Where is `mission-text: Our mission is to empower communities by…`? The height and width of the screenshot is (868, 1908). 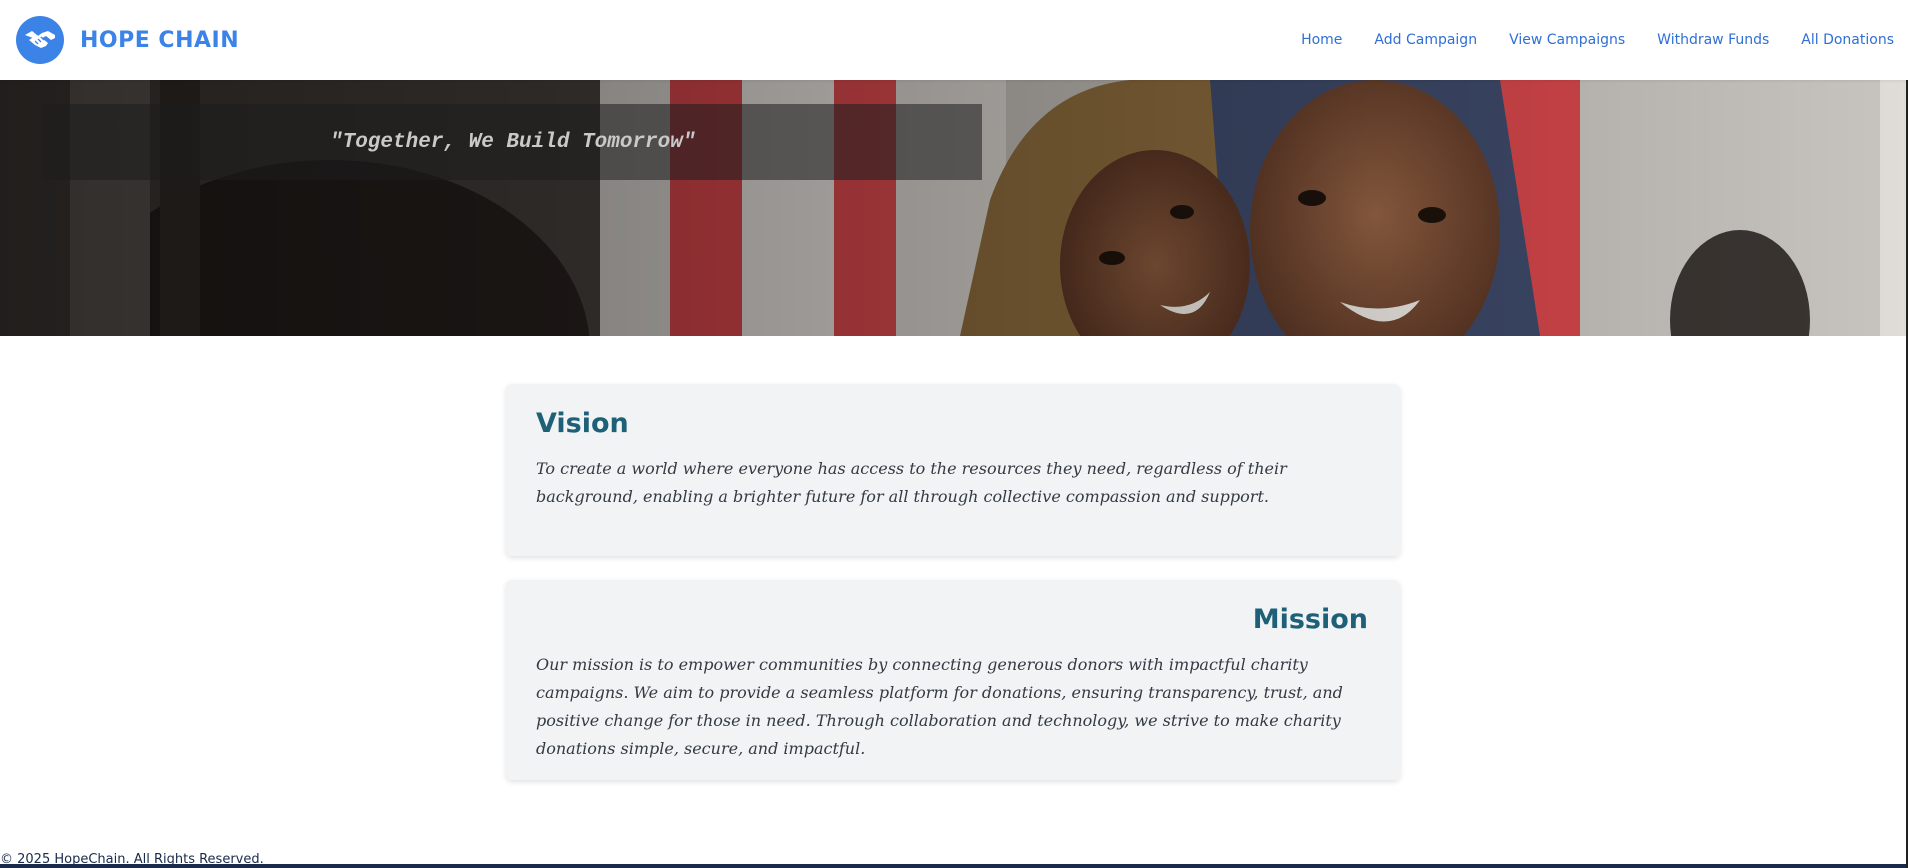 mission-text: Our mission is to empower communities by… is located at coordinates (939, 706).